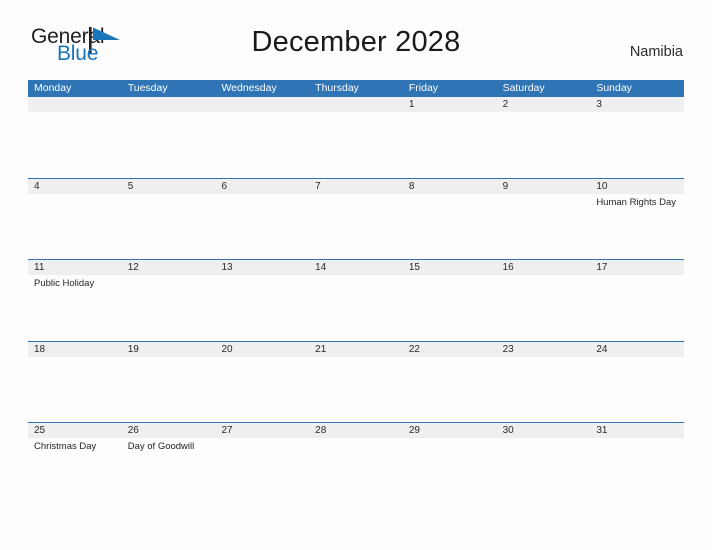 This screenshot has height=550, width=712. What do you see at coordinates (602, 267) in the screenshot?
I see `day-number: 17` at bounding box center [602, 267].